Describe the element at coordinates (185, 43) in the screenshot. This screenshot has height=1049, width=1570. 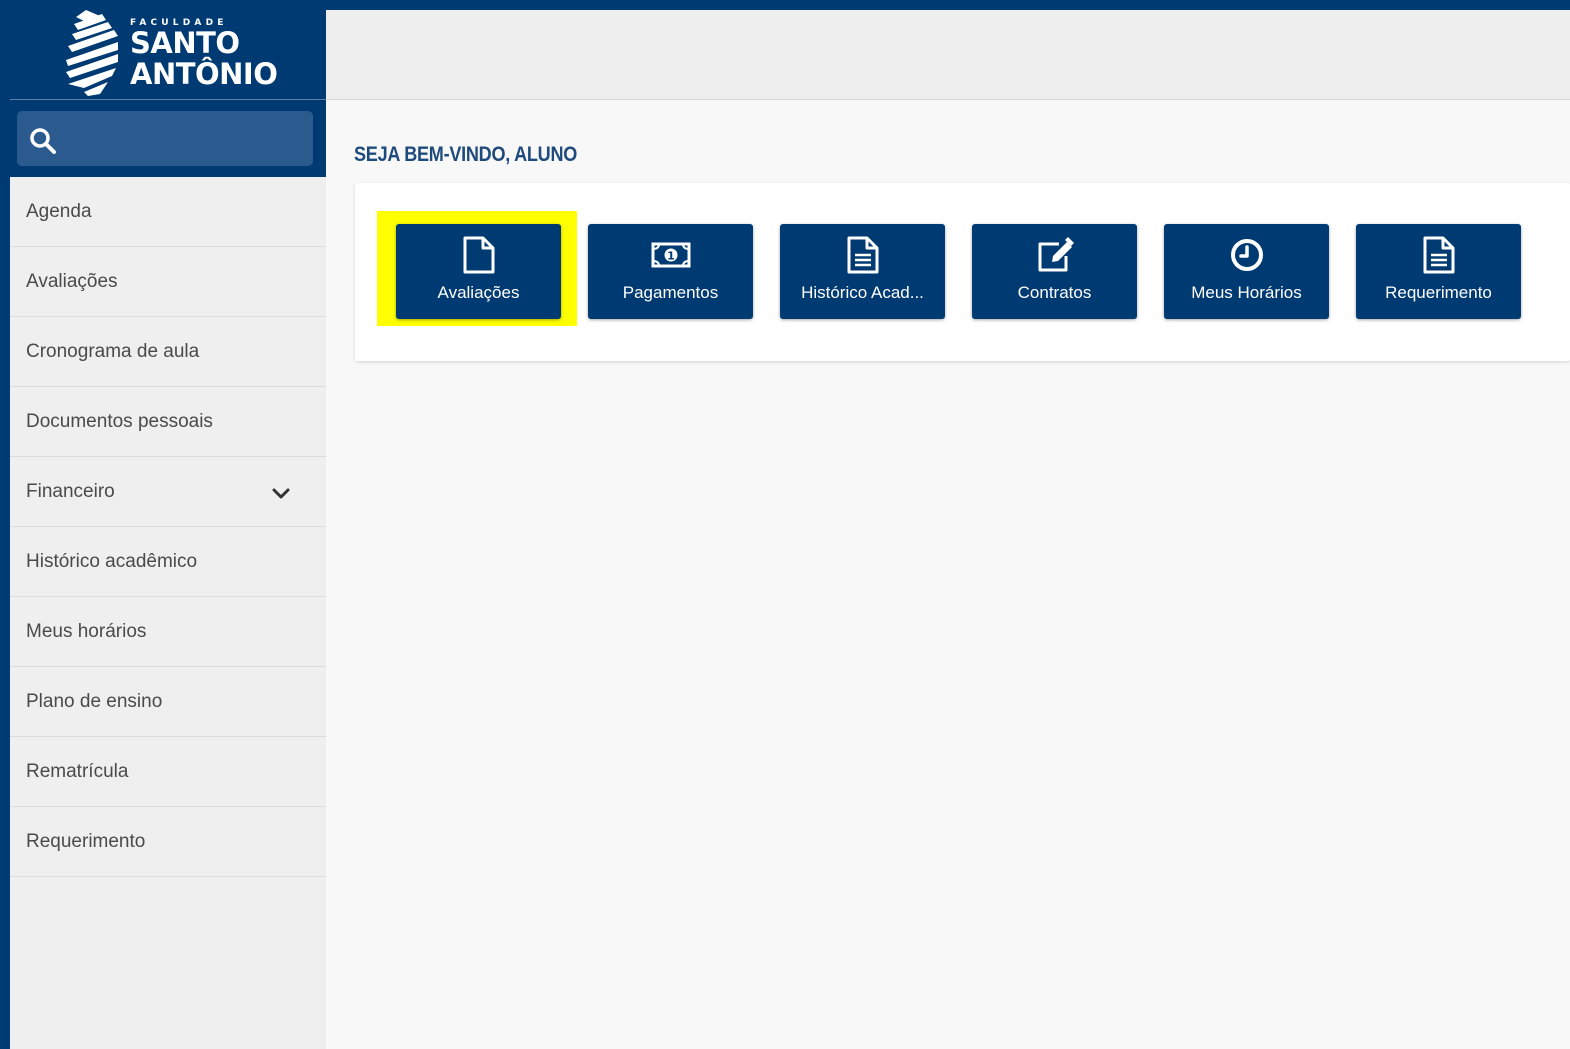
I see `logo-line1: SANTO` at that location.